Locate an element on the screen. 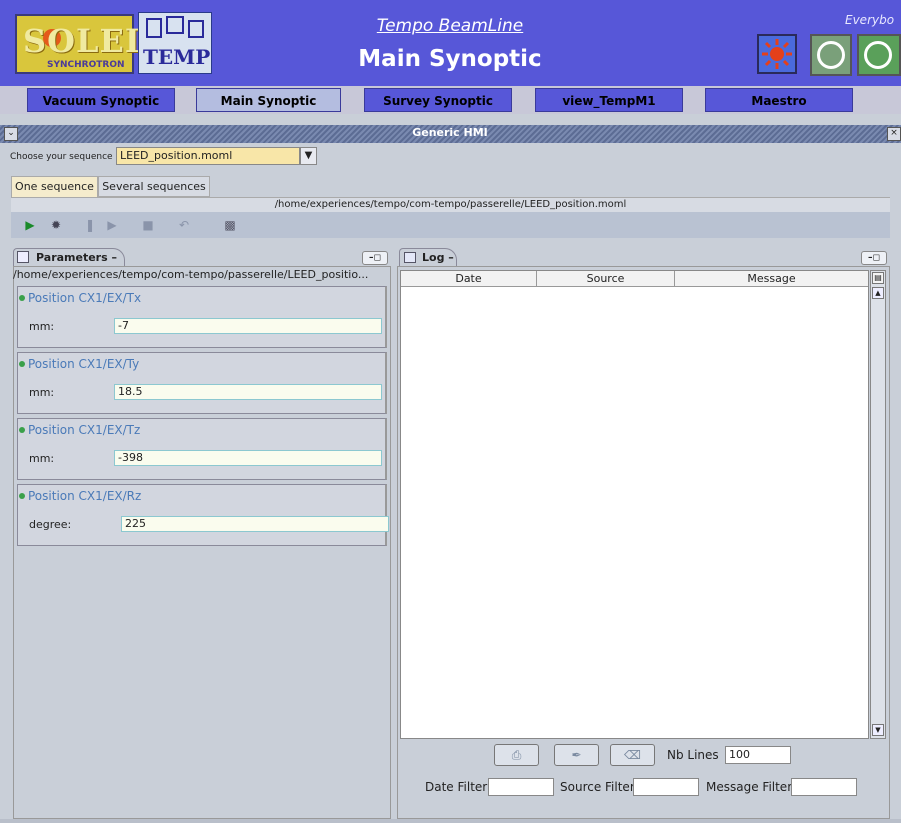  sequence-select: LEED_position.moml is located at coordinates (208, 156).